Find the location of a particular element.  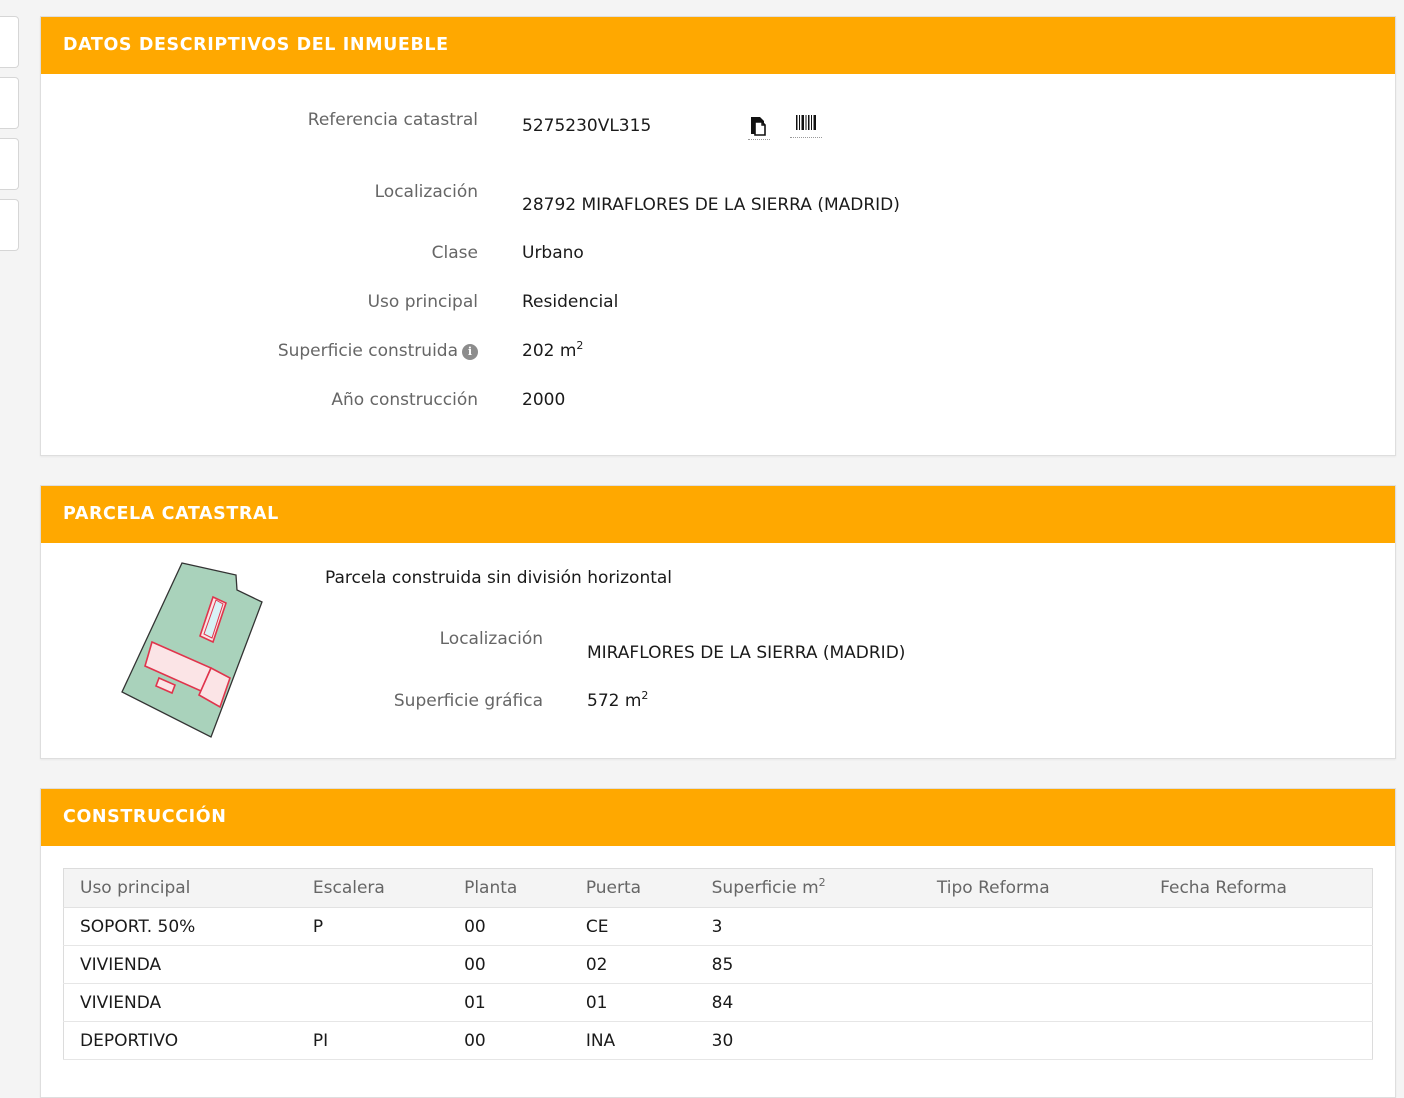

anio-construccion-label: Año construcción is located at coordinates (404, 400).